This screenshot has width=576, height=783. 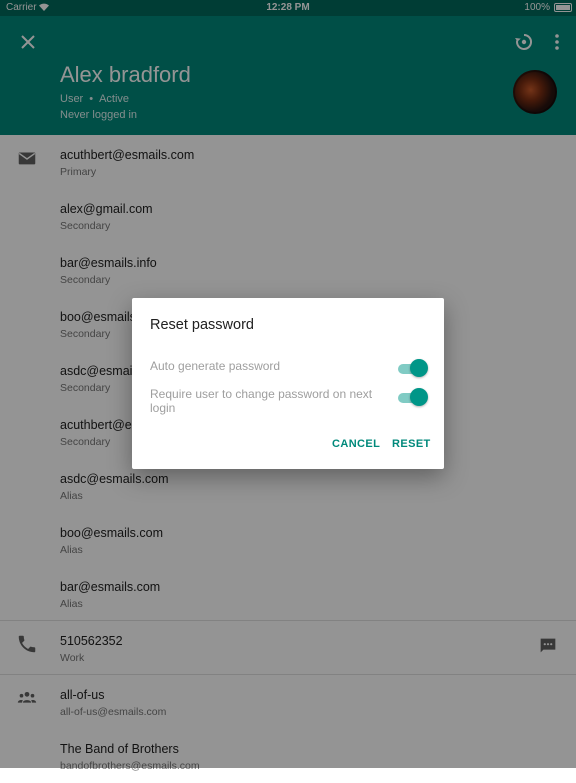 What do you see at coordinates (356, 444) in the screenshot?
I see `cancel-button: CANCEL` at bounding box center [356, 444].